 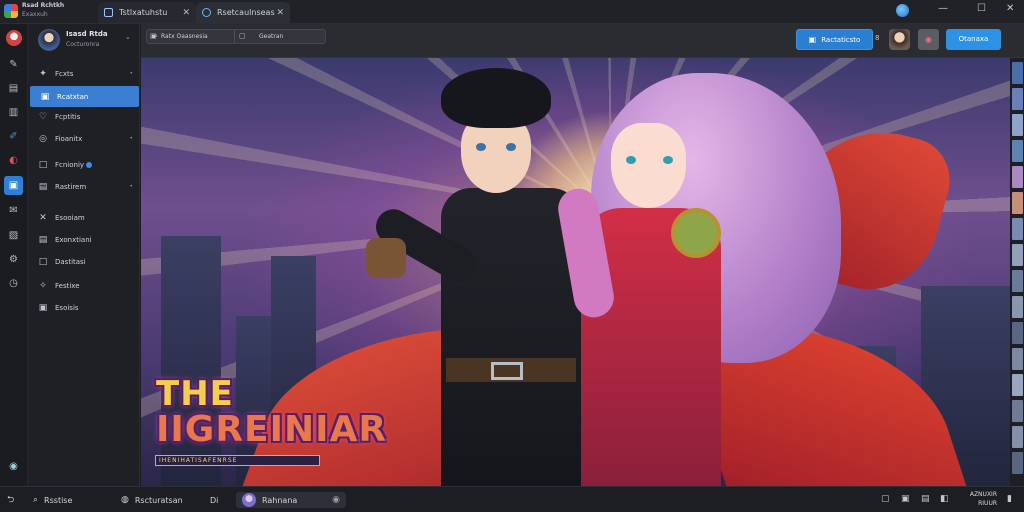 What do you see at coordinates (128, 37) in the screenshot?
I see `chevron-down-icon: ⌄` at bounding box center [128, 37].